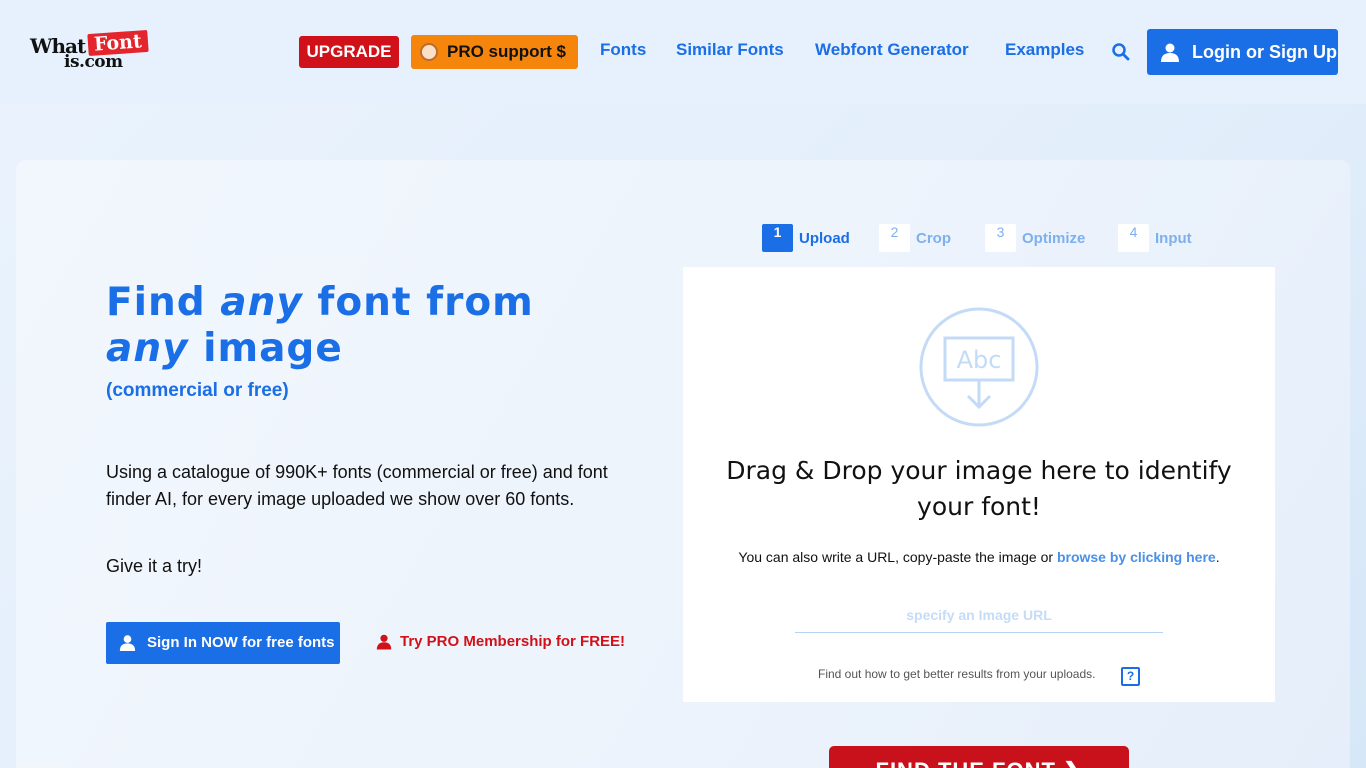 This screenshot has height=768, width=1366. I want to click on step-optimize: 3 Optimize, so click(1035, 238).